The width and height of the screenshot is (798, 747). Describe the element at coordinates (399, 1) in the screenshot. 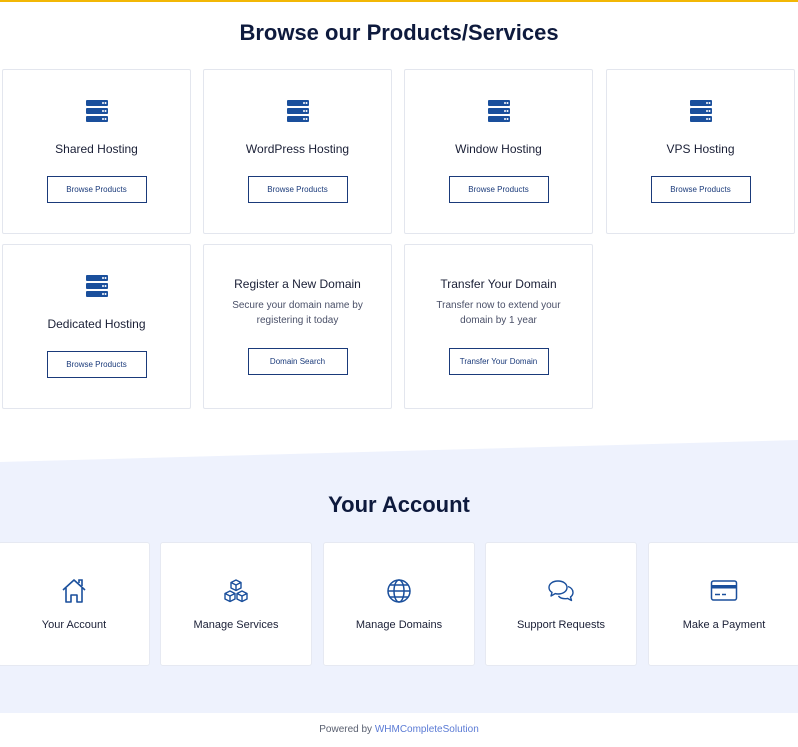

I see `top-accent-bar` at that location.